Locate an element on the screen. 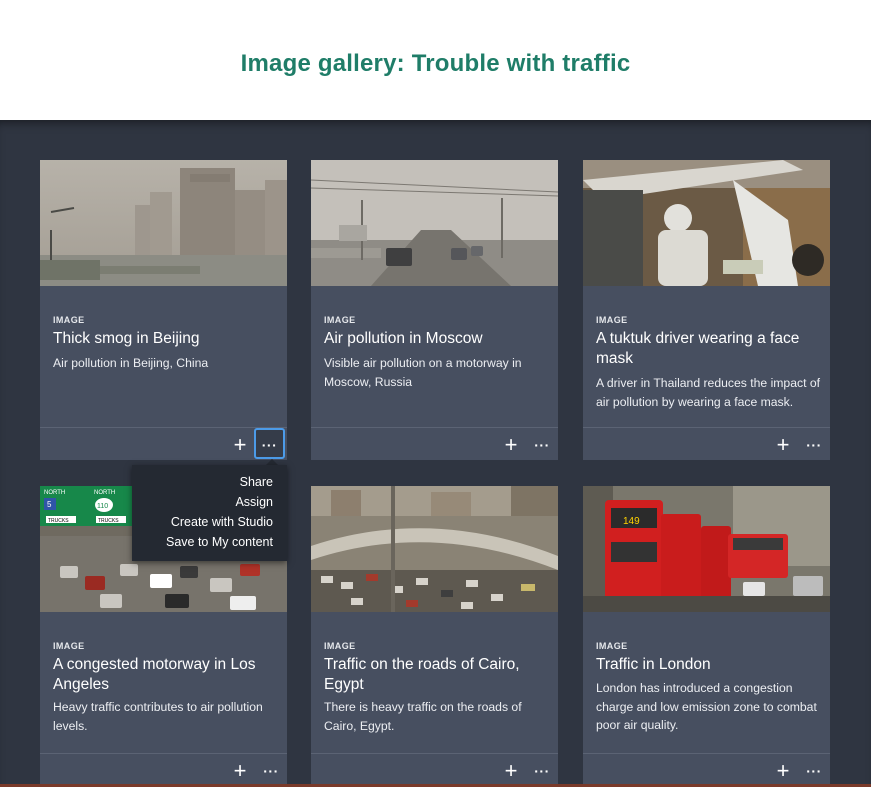  card-title: Air pollution in Moscow is located at coordinates (435, 339).